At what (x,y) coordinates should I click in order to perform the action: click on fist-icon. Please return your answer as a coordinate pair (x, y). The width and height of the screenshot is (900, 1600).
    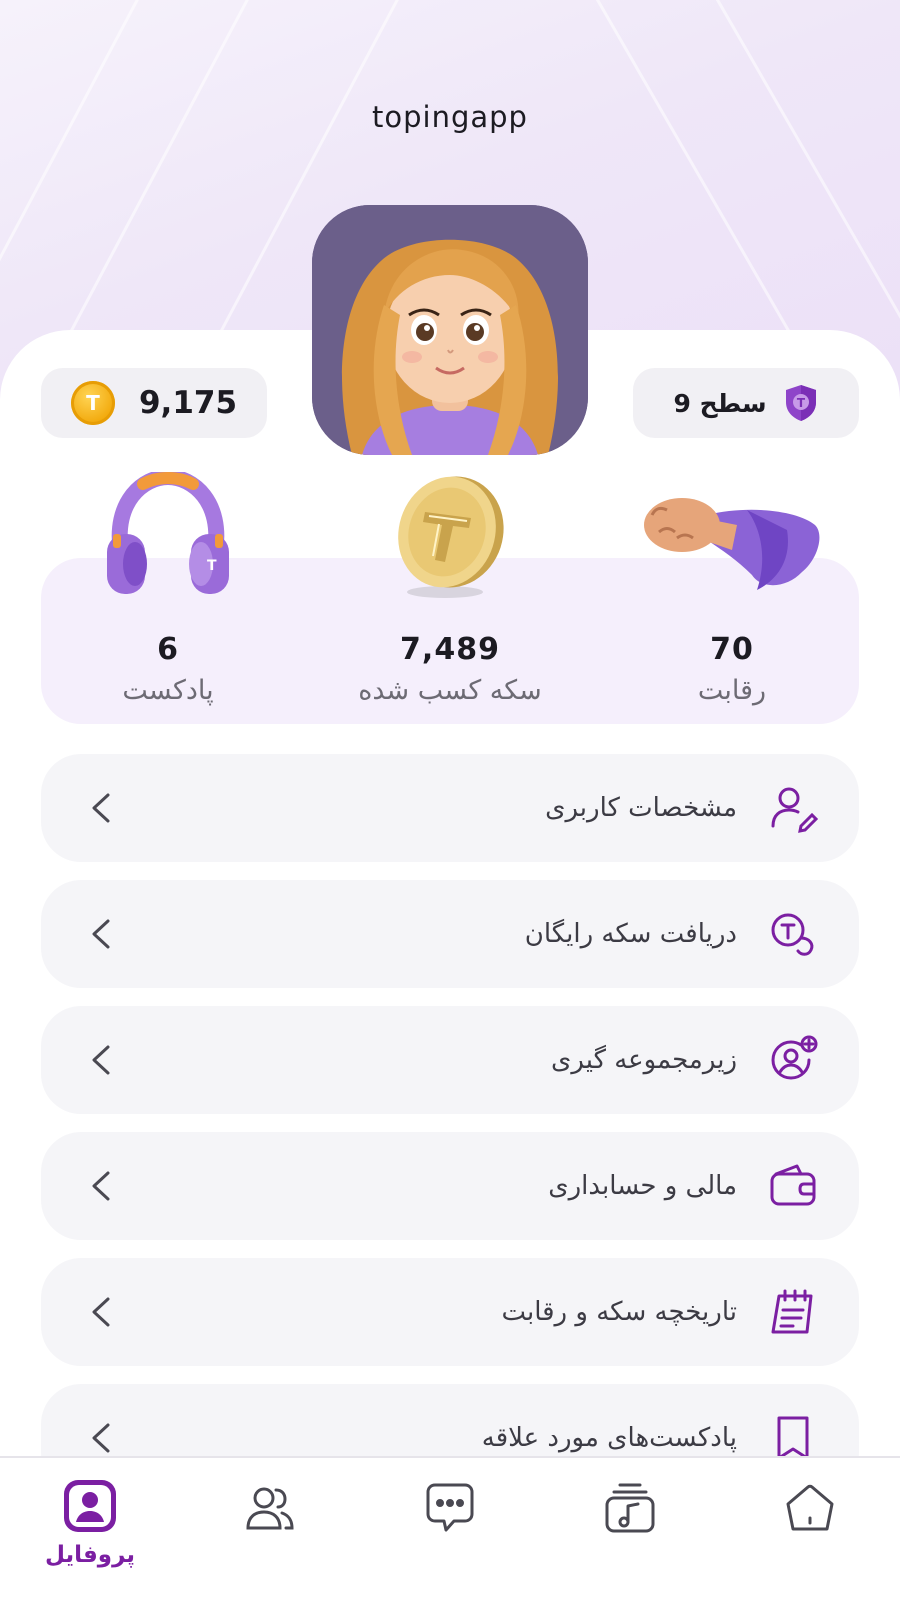
    Looking at the image, I should click on (732, 544).